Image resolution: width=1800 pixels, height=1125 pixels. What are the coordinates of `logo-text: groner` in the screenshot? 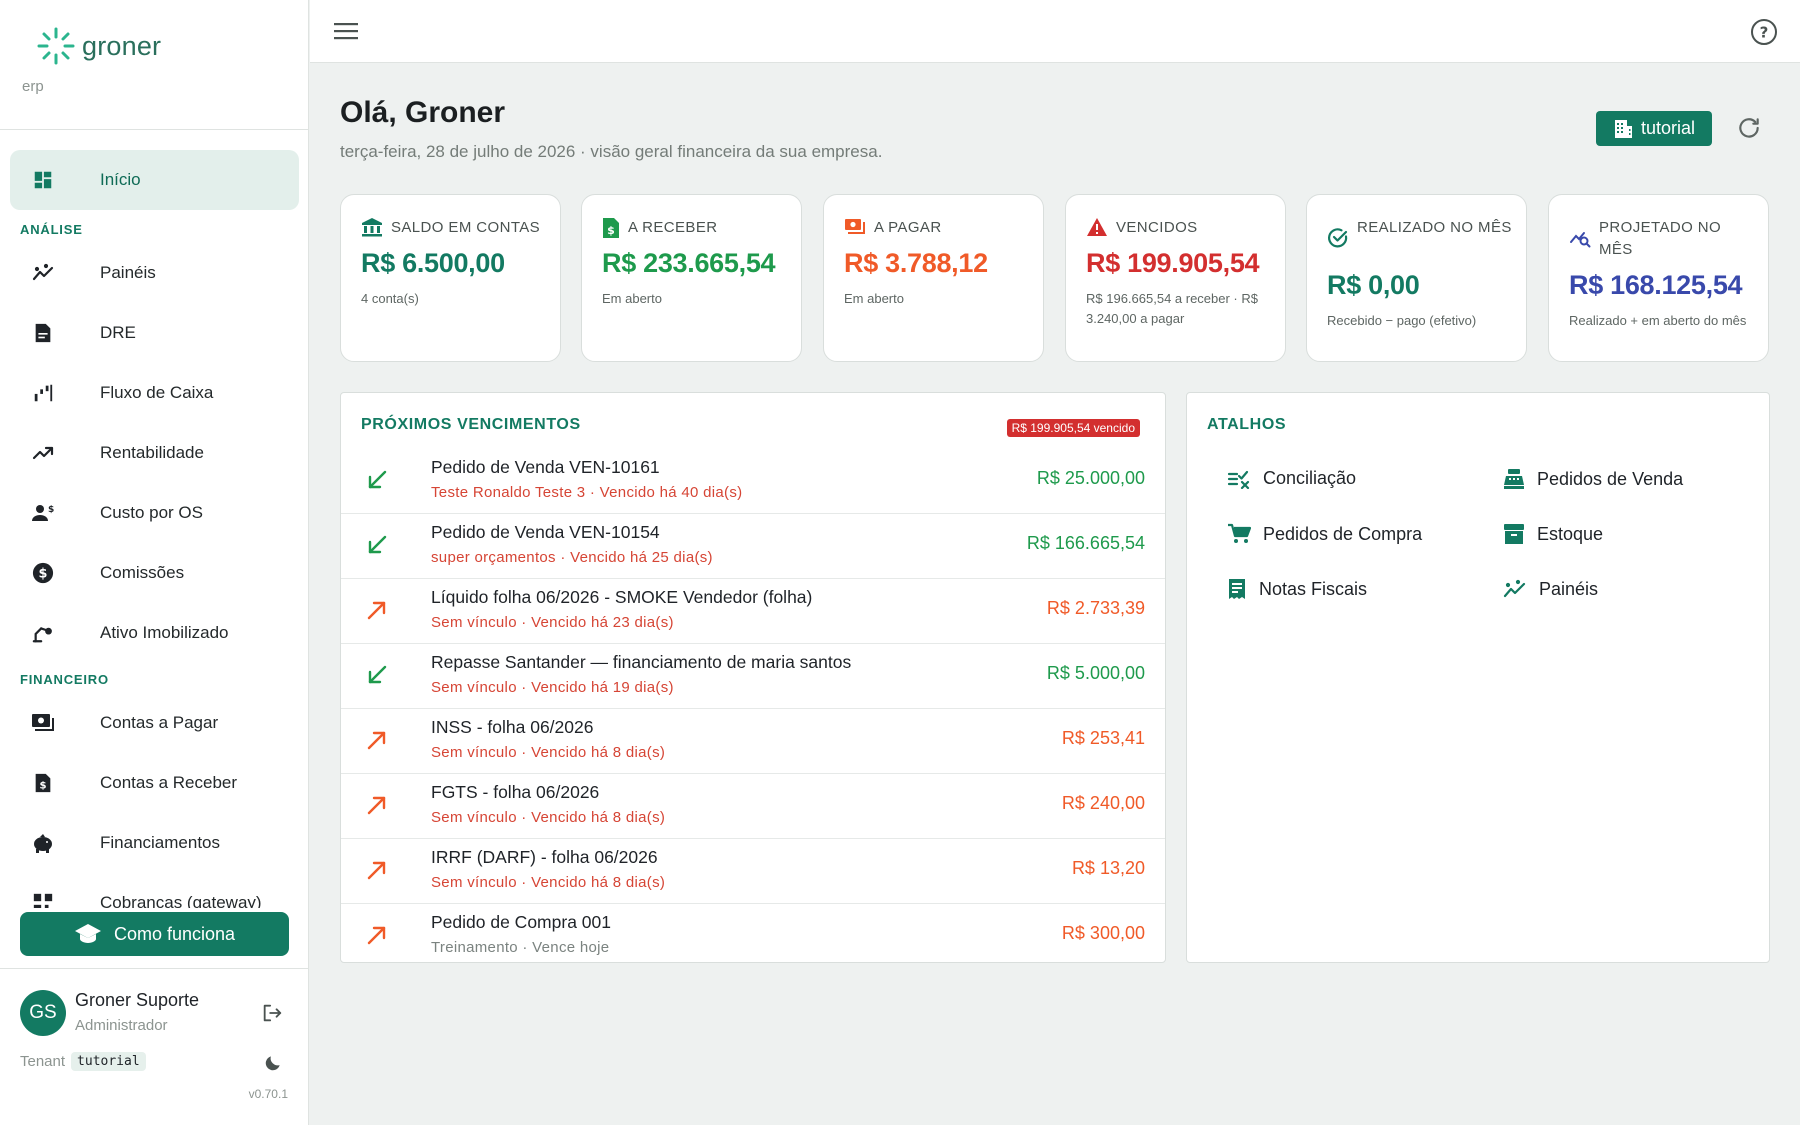 It's located at (122, 45).